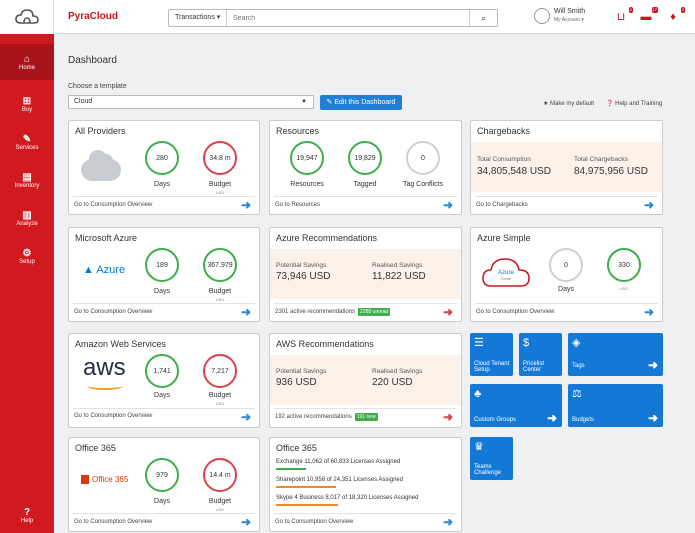 The height and width of the screenshot is (533, 695). I want to click on search-icon: ⌕, so click(483, 18).